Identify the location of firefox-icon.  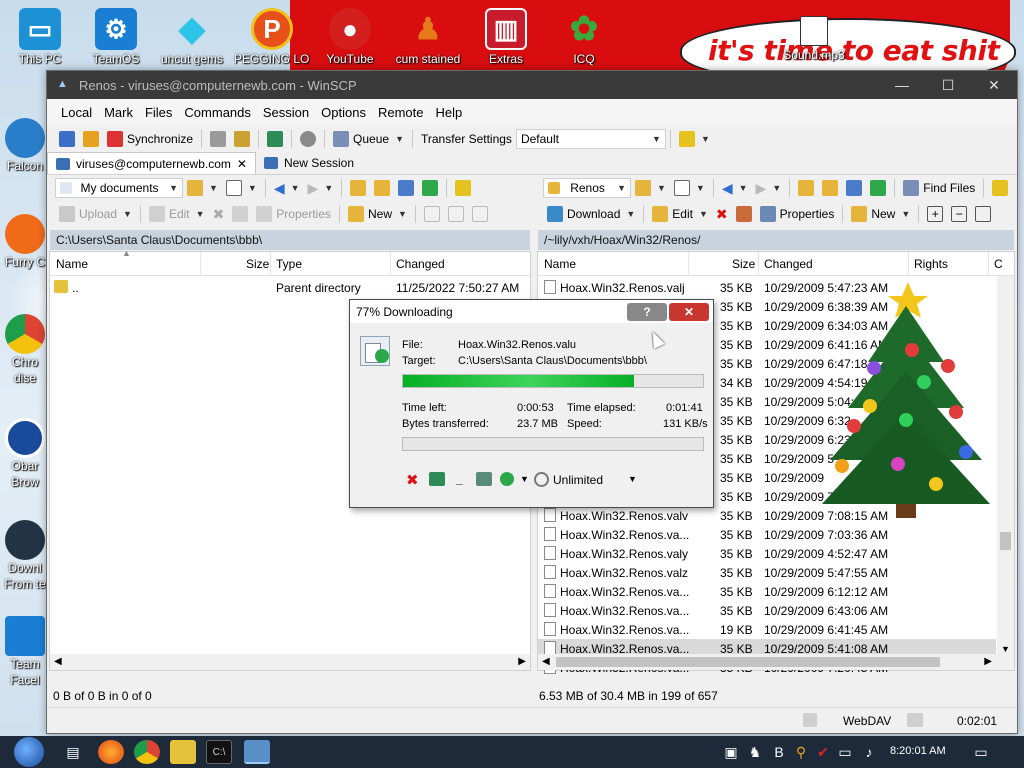
(111, 752).